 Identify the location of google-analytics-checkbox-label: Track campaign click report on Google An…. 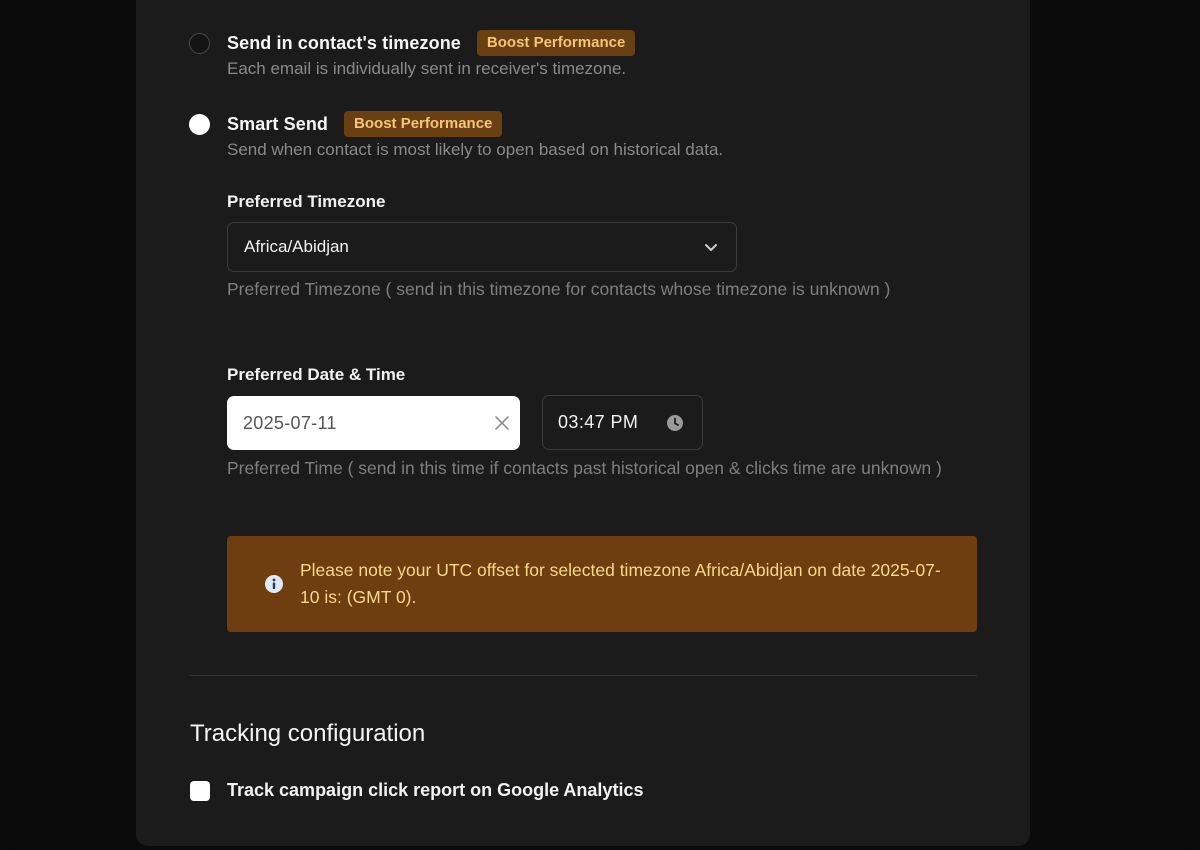
(435, 790).